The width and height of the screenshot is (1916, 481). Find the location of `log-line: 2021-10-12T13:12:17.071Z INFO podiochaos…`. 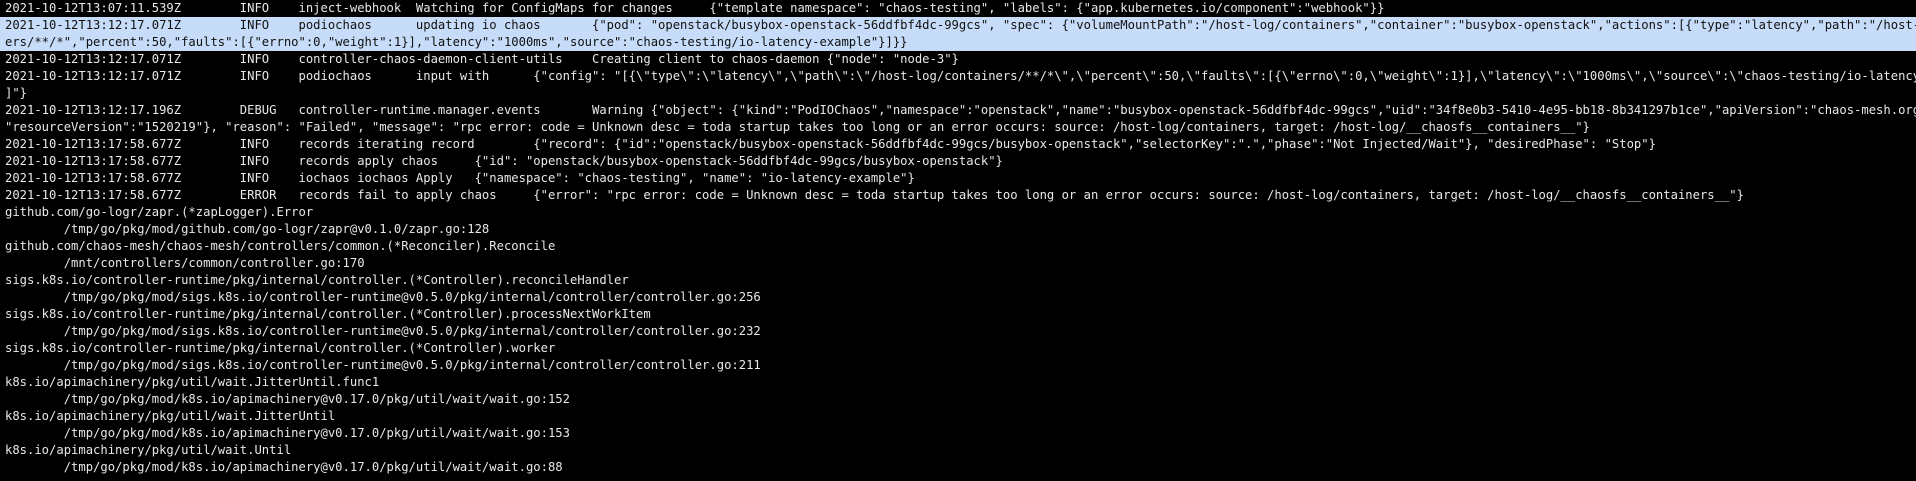

log-line: 2021-10-12T13:12:17.071Z INFO podiochaos… is located at coordinates (960, 76).